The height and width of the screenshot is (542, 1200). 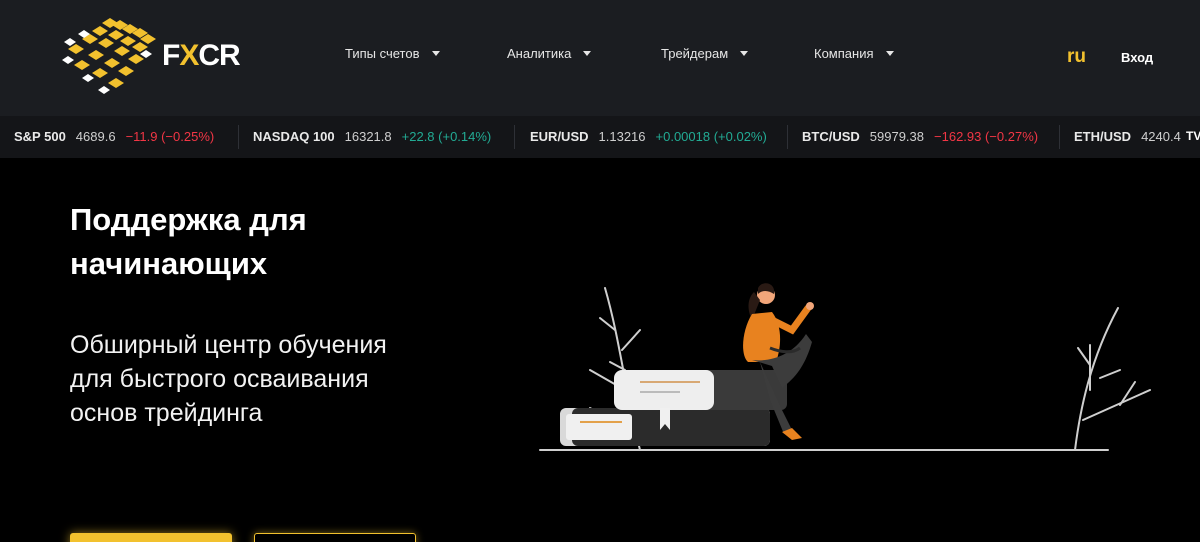 I want to click on nav-item-company: Компания, so click(x=854, y=53).